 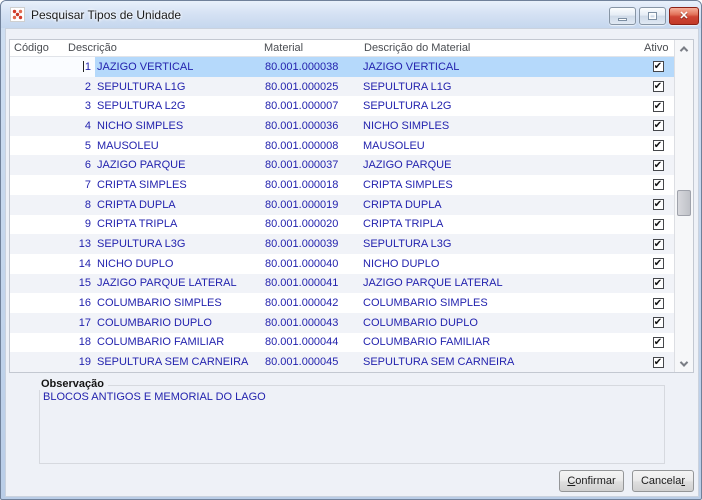 I want to click on cell-material: 80.001.000037, so click(x=302, y=165).